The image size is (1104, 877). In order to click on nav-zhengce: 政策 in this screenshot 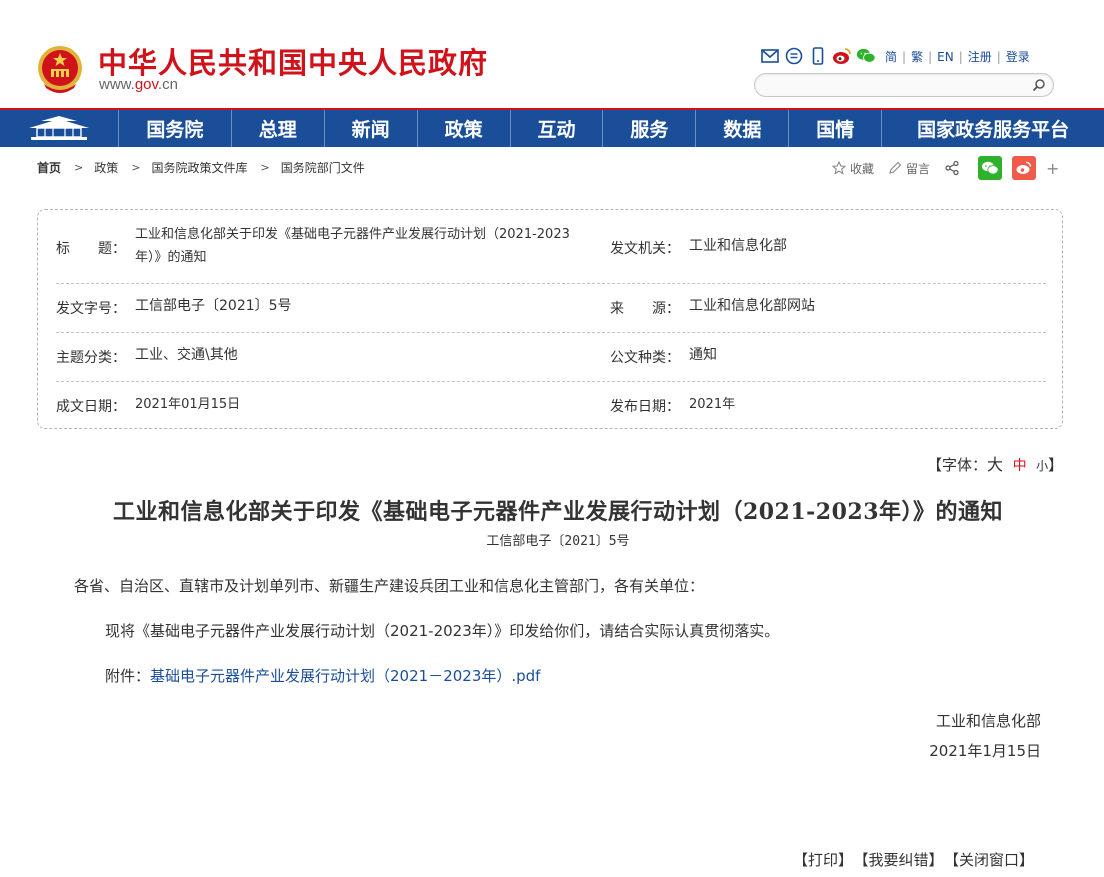, I will do `click(464, 128)`.